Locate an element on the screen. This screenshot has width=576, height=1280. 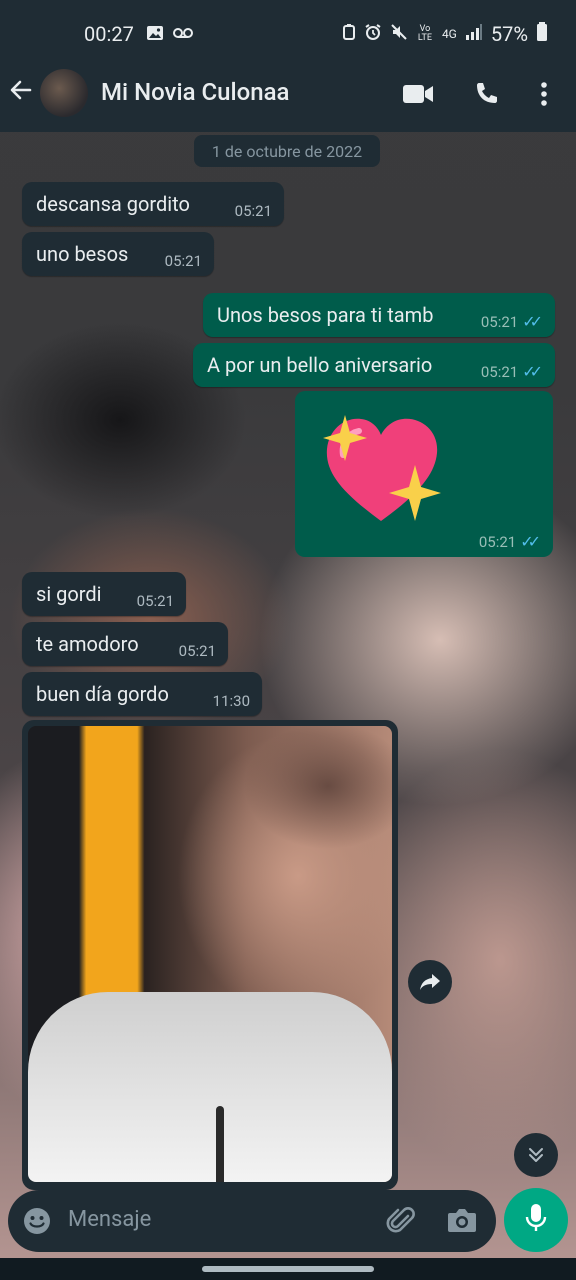
mute-icon is located at coordinates (399, 34).